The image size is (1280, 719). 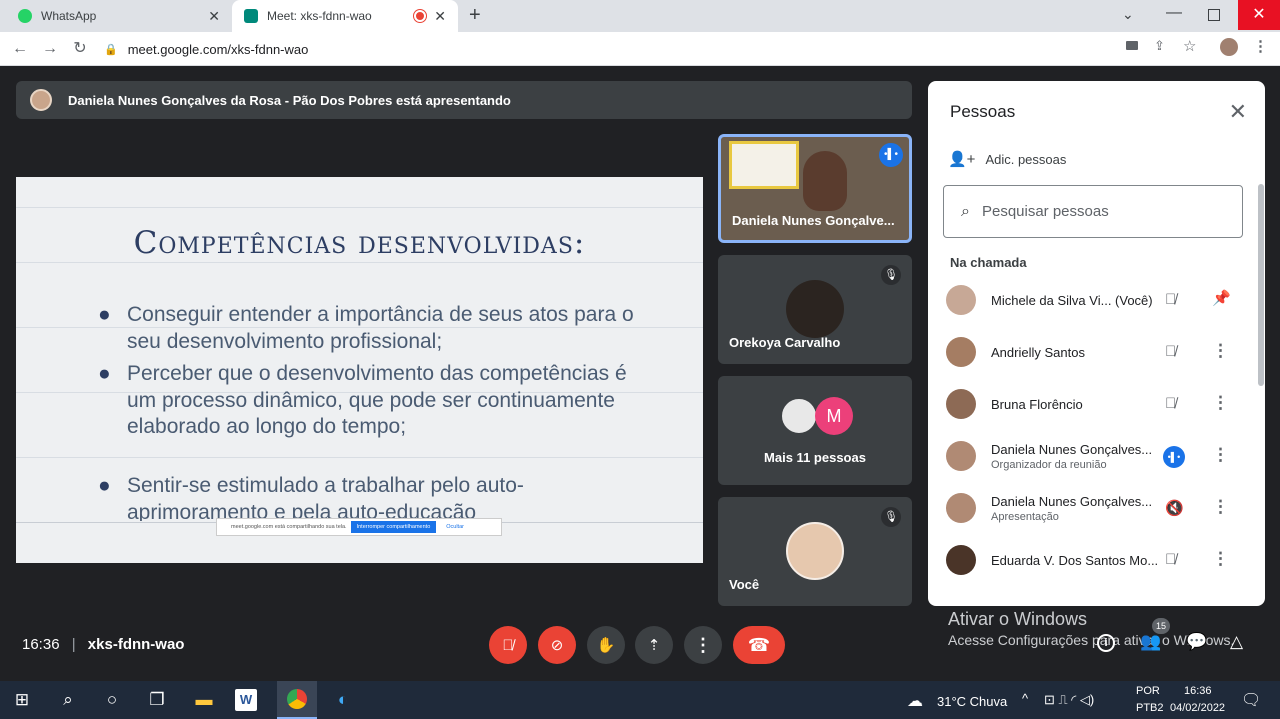 What do you see at coordinates (1198, 691) in the screenshot?
I see `taskbar-time: 16:36` at bounding box center [1198, 691].